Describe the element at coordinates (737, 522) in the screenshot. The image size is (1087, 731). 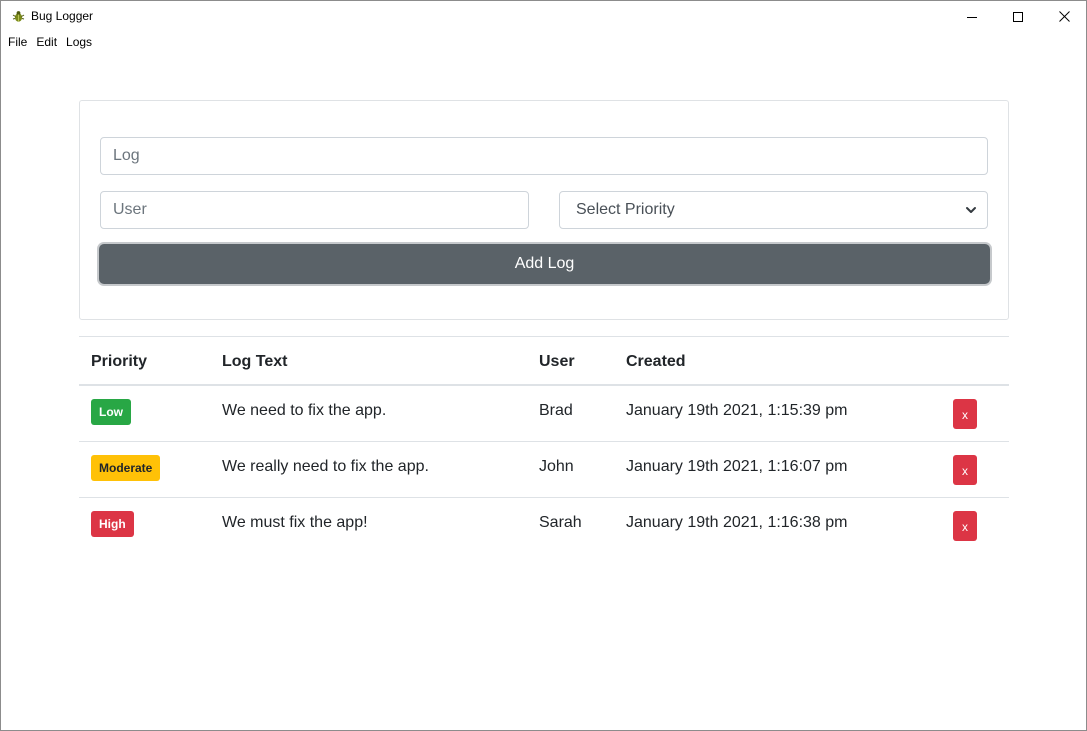
I see `log-created: January 19th 2021, 1:16:38 pm` at that location.